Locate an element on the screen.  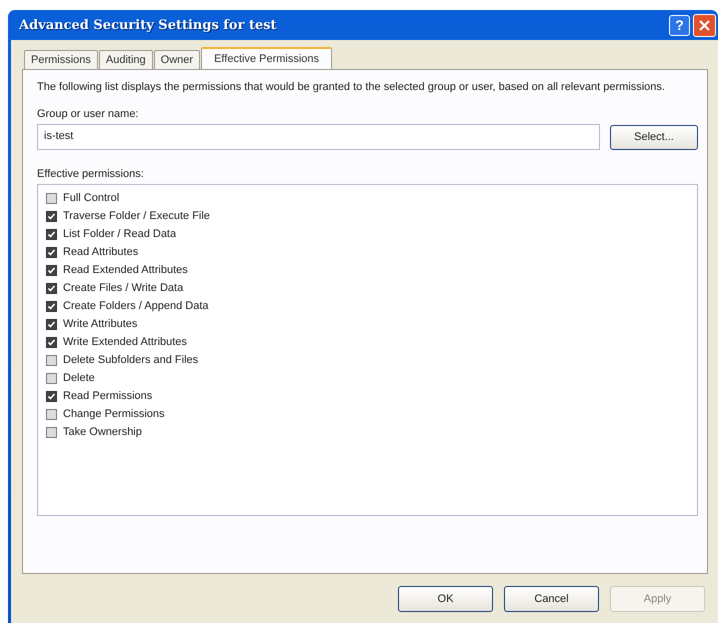
permission-label: Create Folders / Append Data is located at coordinates (136, 306).